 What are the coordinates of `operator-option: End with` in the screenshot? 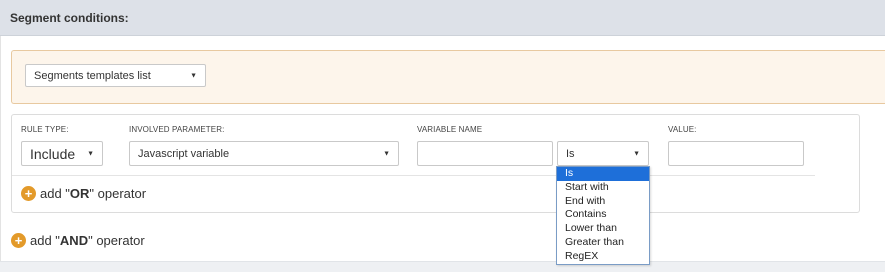 It's located at (603, 202).